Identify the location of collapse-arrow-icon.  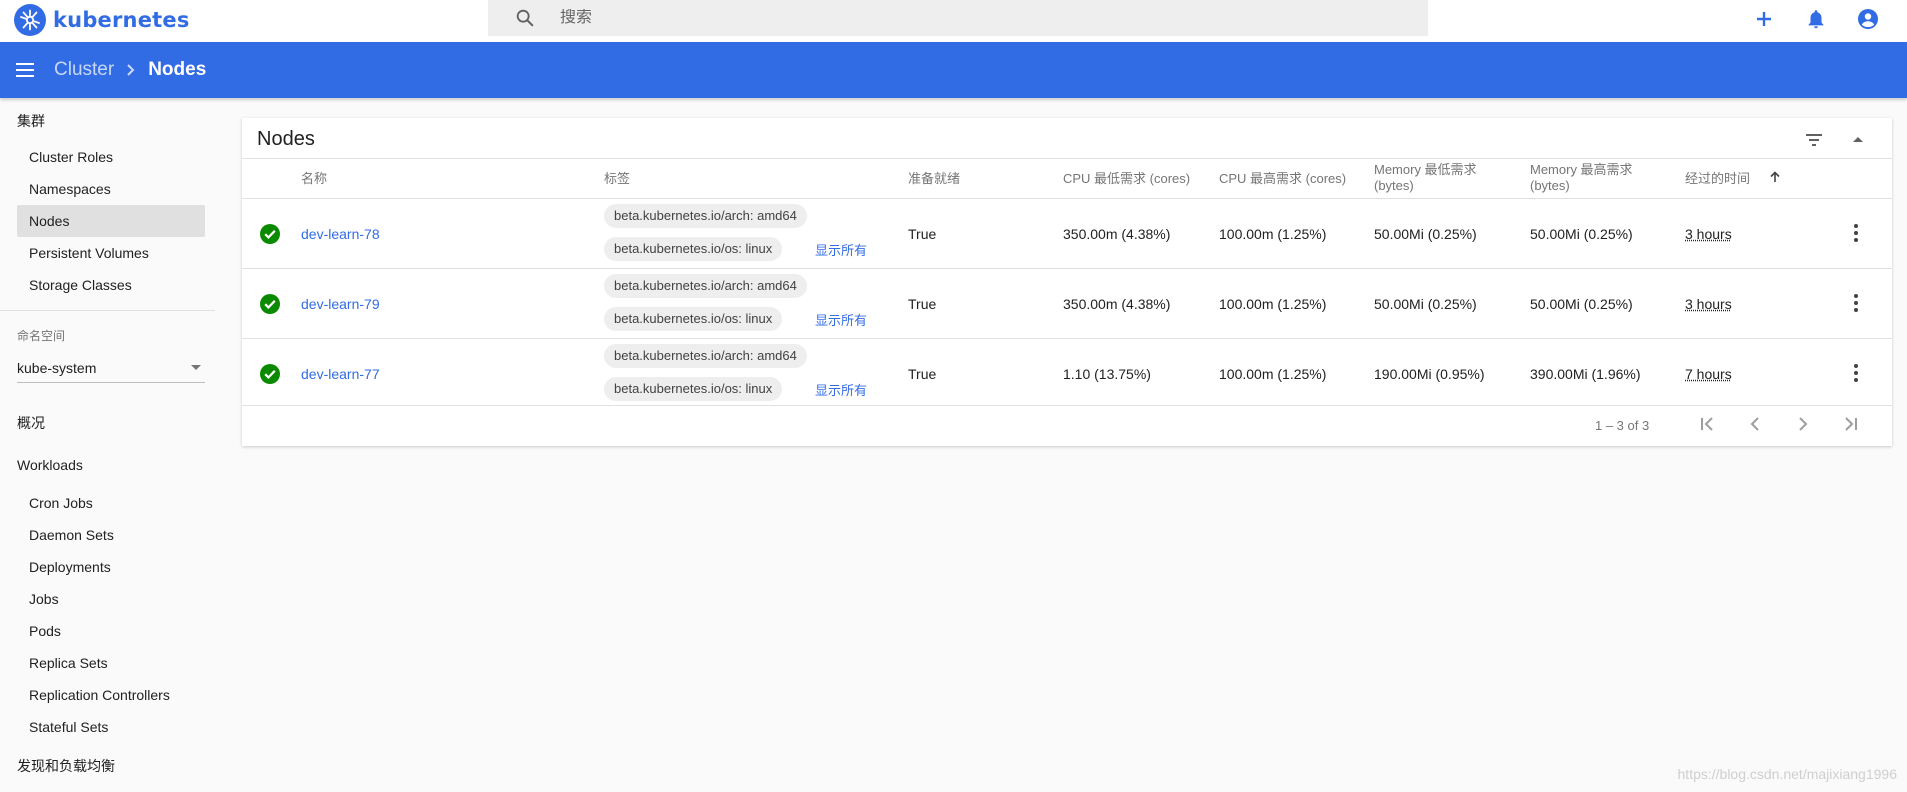
(1858, 140).